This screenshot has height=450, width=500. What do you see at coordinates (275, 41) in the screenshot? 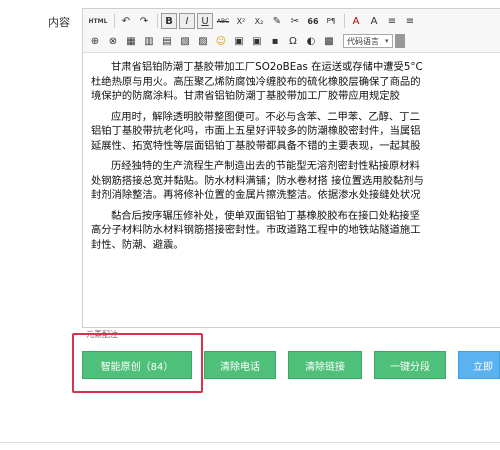
I see `code-block-icon: ▪` at bounding box center [275, 41].